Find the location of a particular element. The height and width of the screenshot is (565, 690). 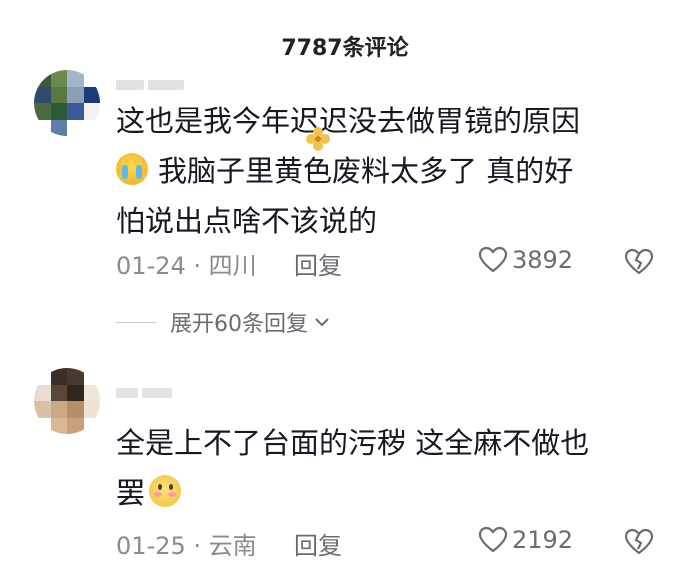

date-location: 01-24 · 四川 is located at coordinates (186, 266).